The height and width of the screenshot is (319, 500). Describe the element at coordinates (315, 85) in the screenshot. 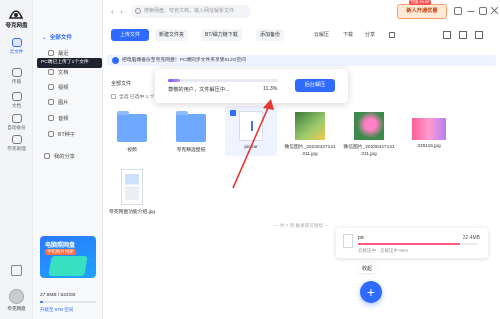

I see `background-extract-button: 后台解压` at that location.